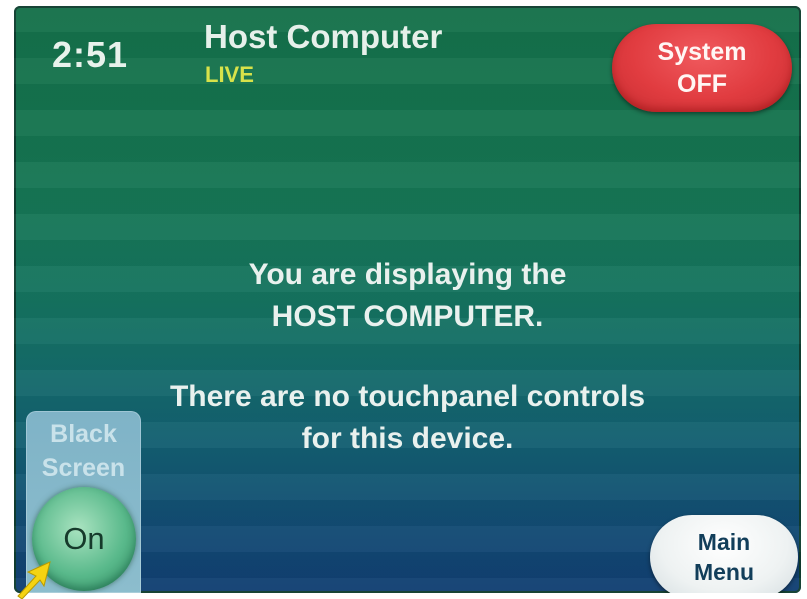 The width and height of the screenshot is (807, 599). I want to click on live-status: LIVE, so click(229, 74).